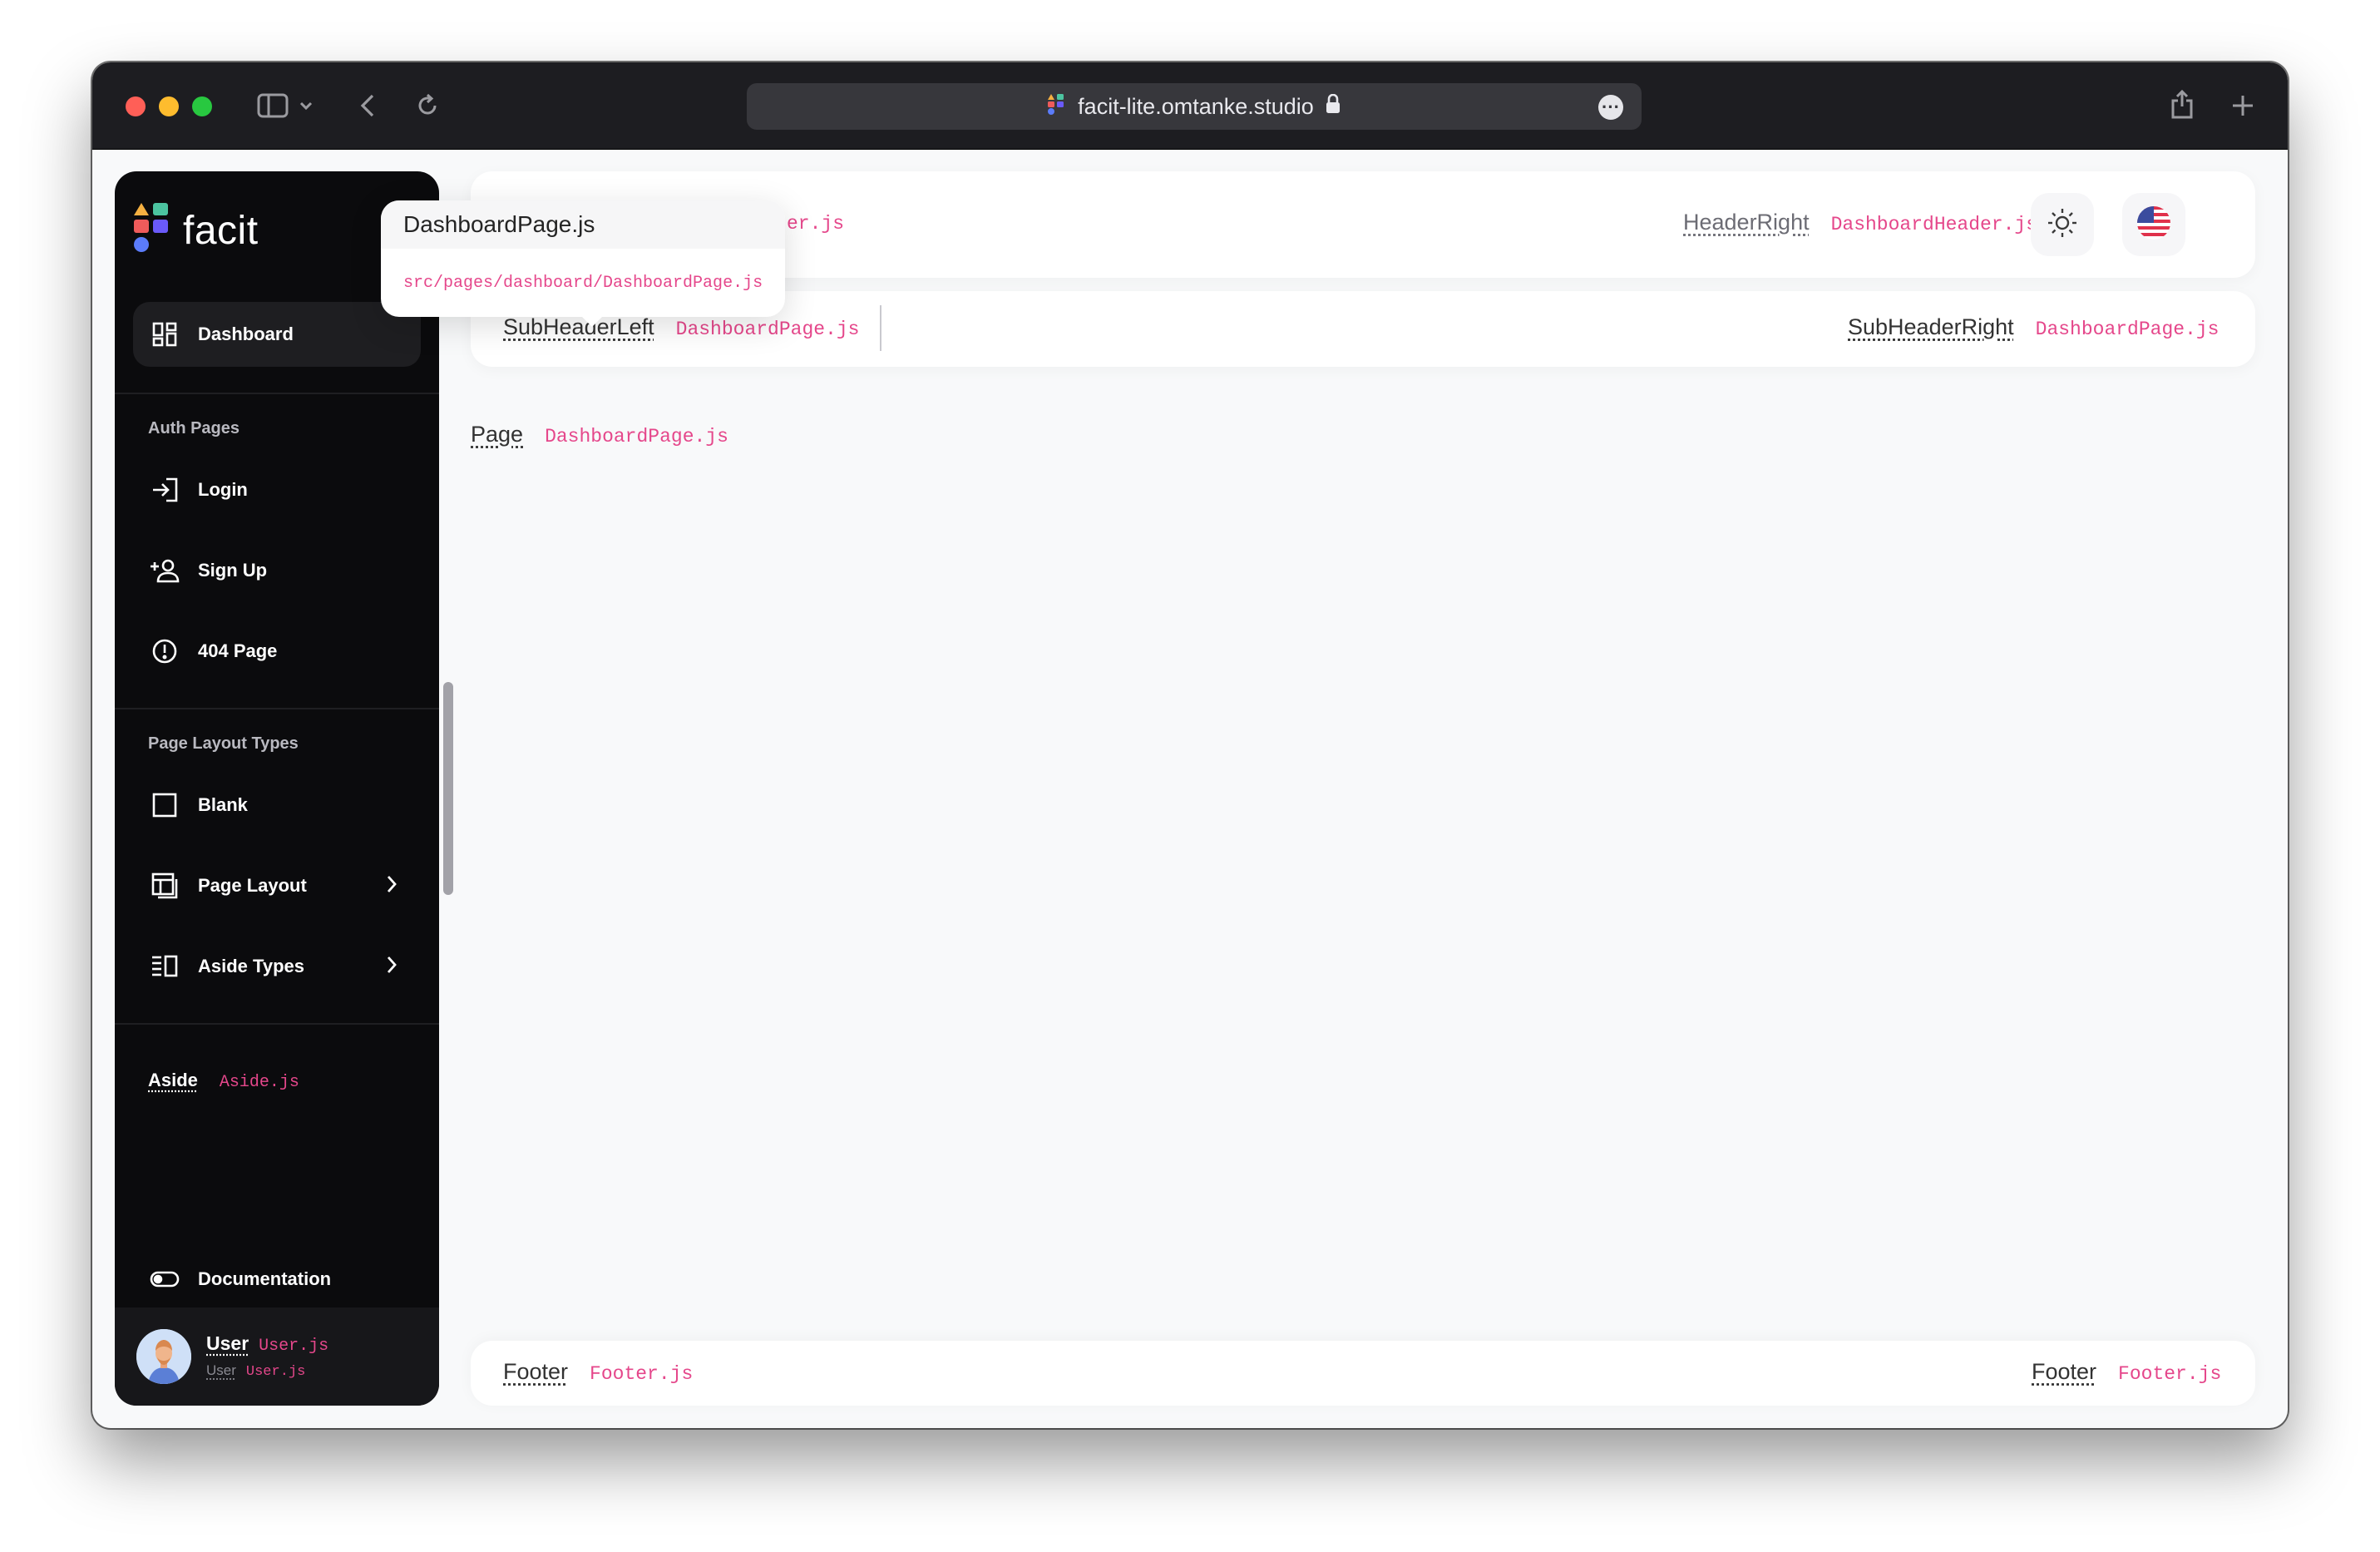 The image size is (2380, 1552). I want to click on subheader-left: SubHeaderLeft DashboardPage.js, so click(681, 327).